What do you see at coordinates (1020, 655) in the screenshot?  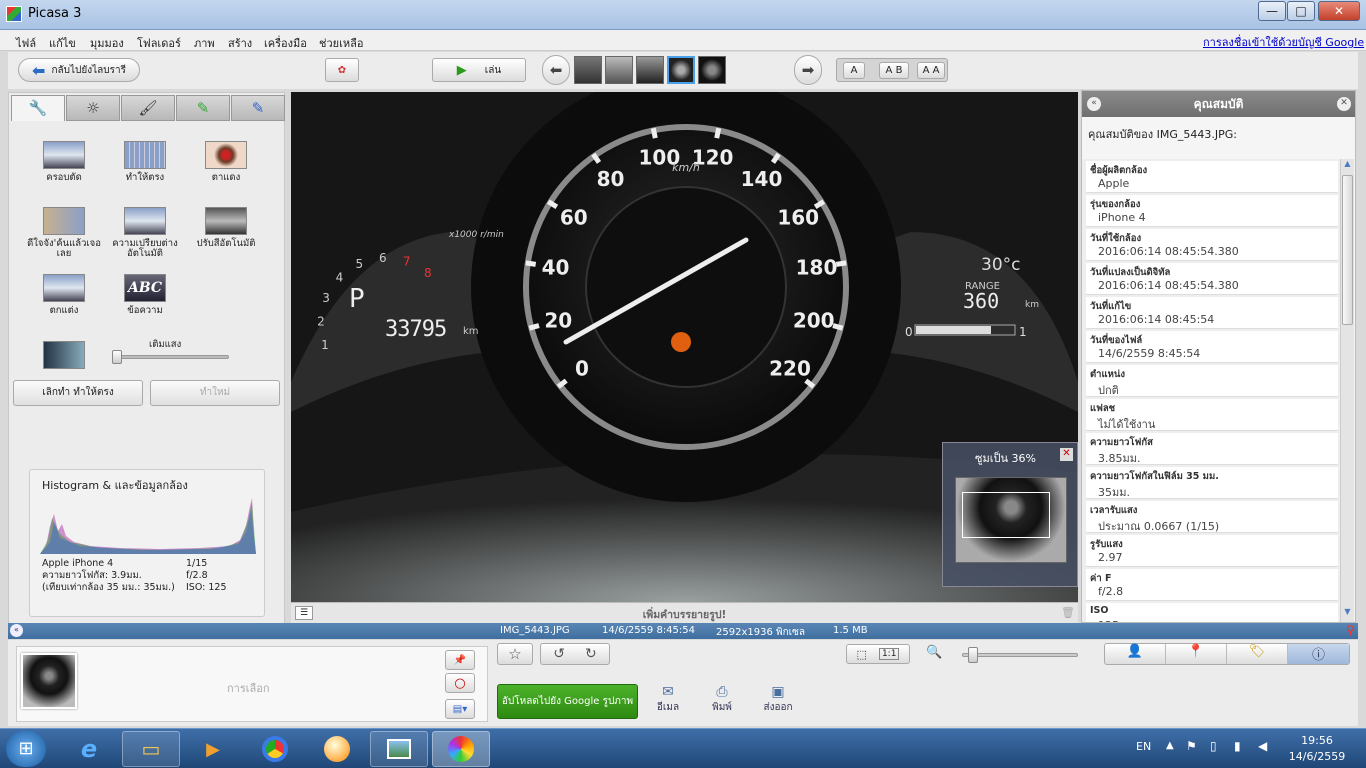 I see `zoom-slider` at bounding box center [1020, 655].